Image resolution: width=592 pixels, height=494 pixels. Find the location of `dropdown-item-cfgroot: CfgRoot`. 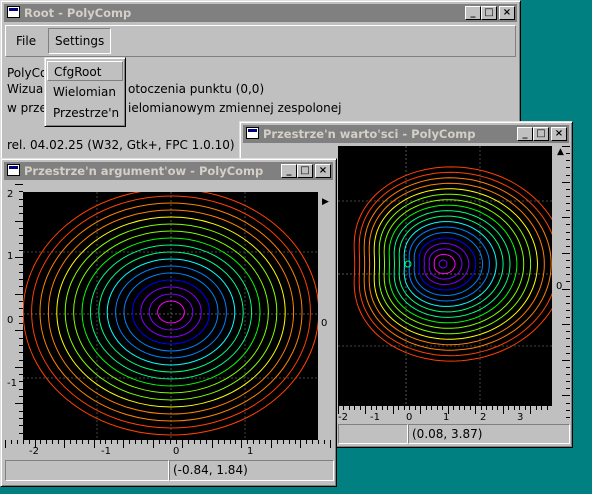

dropdown-item-cfgroot: CfgRoot is located at coordinates (85, 71).